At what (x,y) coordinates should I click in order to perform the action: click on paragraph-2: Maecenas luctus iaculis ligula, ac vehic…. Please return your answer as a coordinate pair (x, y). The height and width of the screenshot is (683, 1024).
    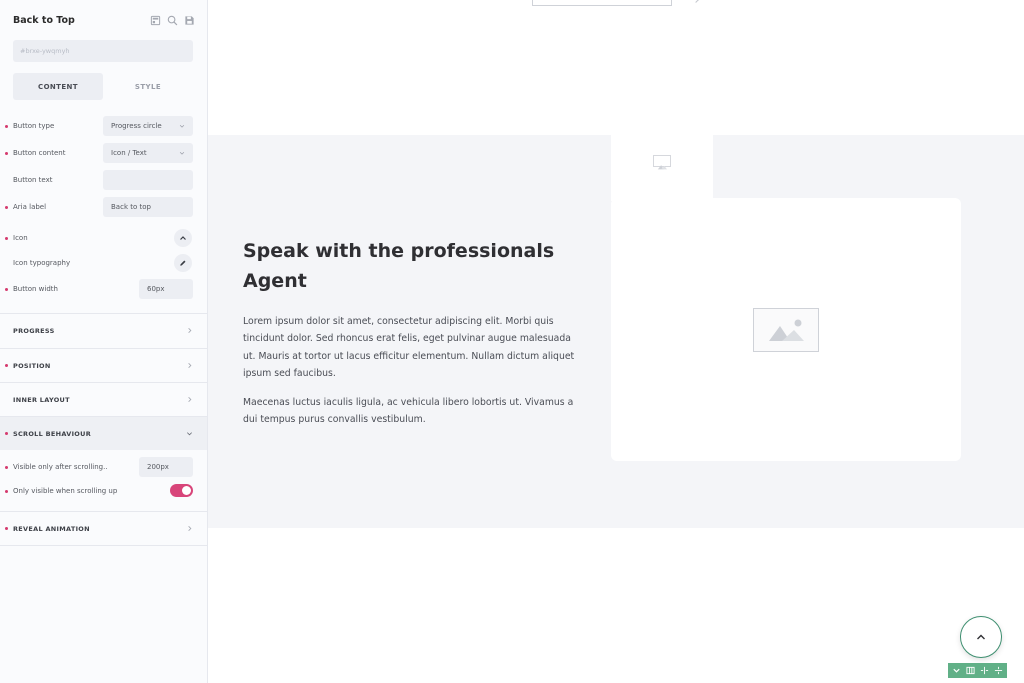
    Looking at the image, I should click on (410, 411).